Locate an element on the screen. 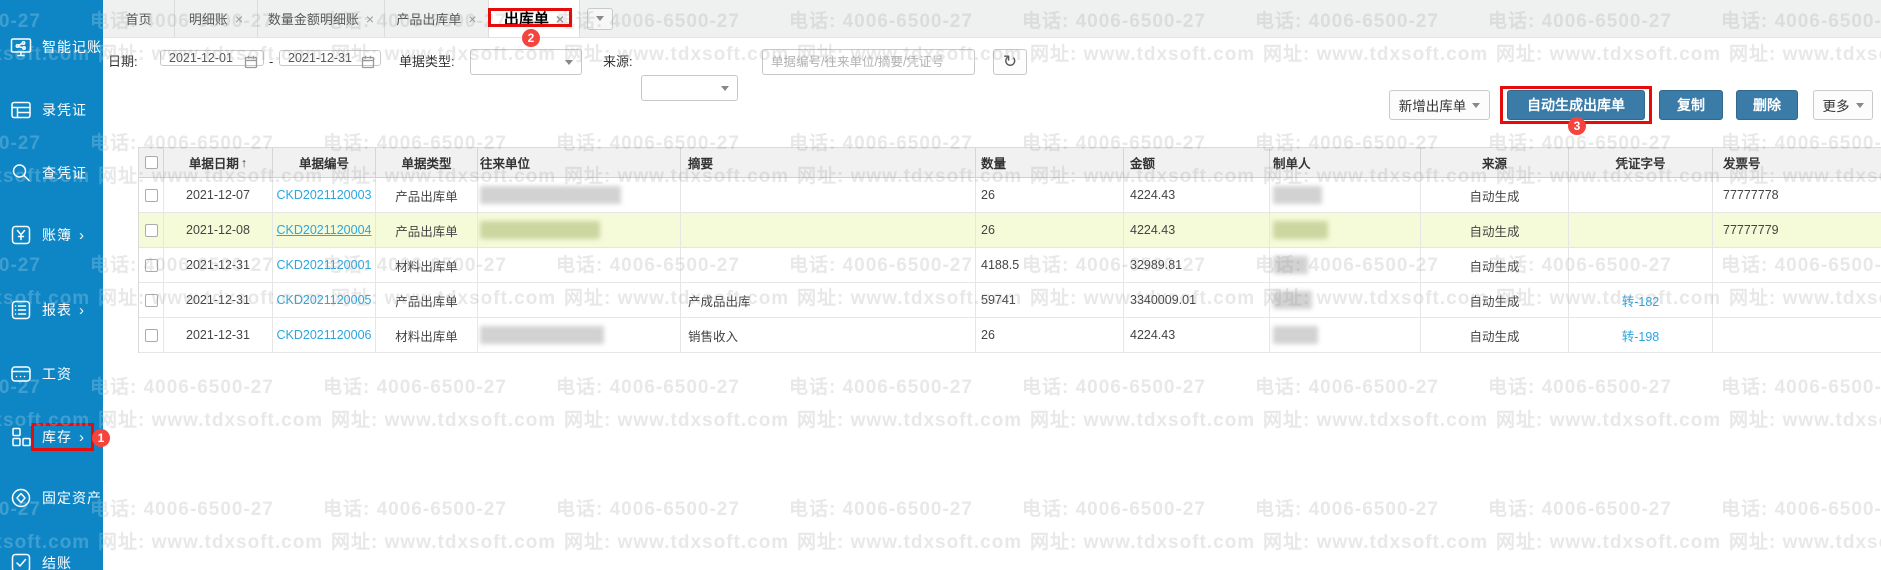 Image resolution: width=1881 pixels, height=570 pixels. column-header-label: 往来单位 is located at coordinates (505, 164).